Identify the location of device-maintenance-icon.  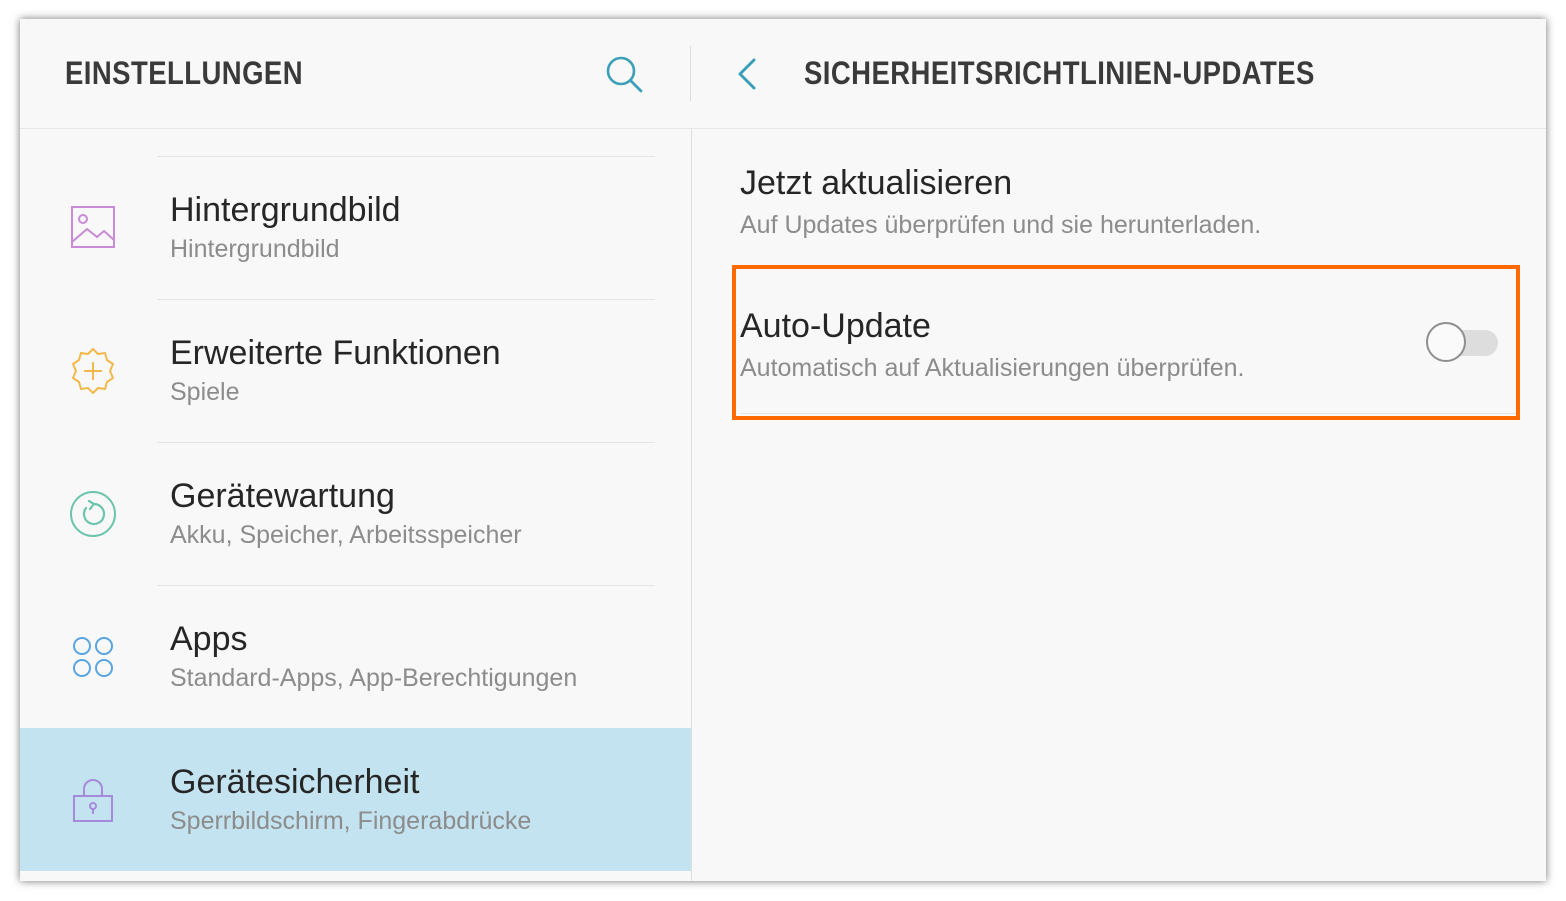
(93, 514).